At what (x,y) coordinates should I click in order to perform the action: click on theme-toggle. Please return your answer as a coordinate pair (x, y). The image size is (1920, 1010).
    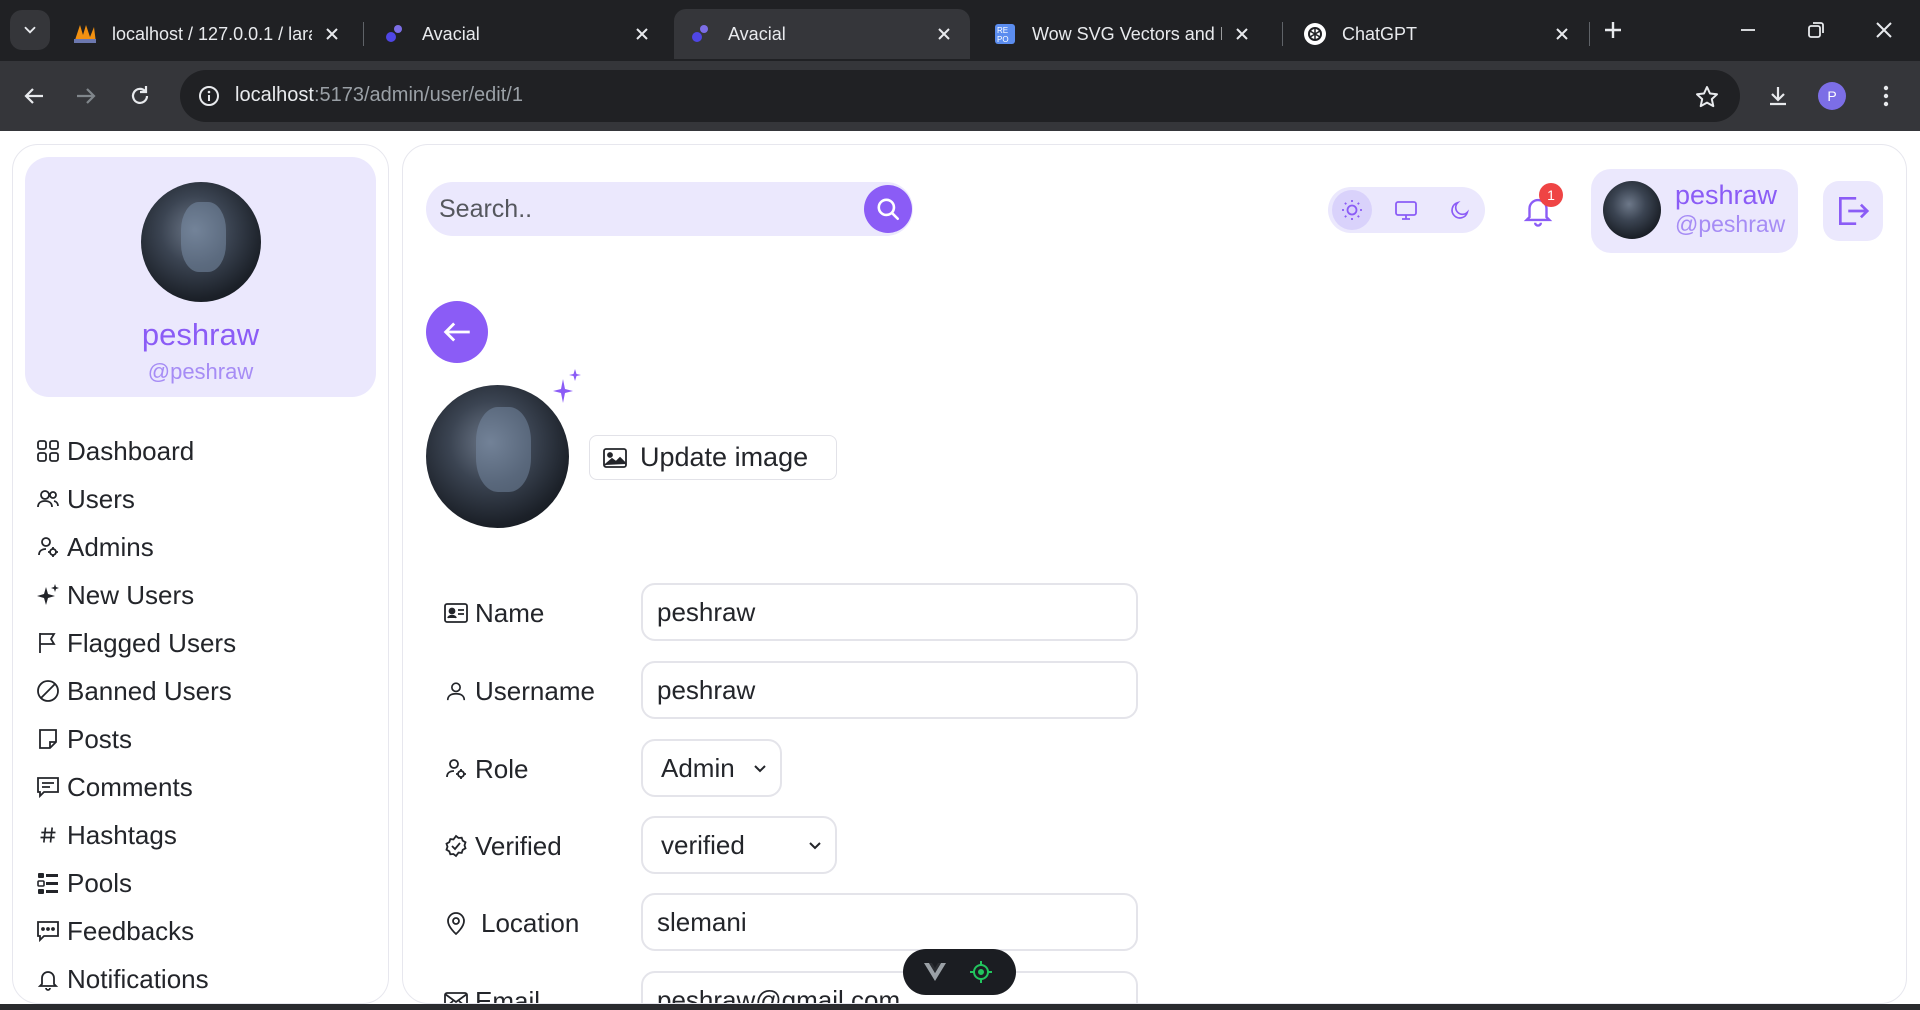
    Looking at the image, I should click on (1406, 210).